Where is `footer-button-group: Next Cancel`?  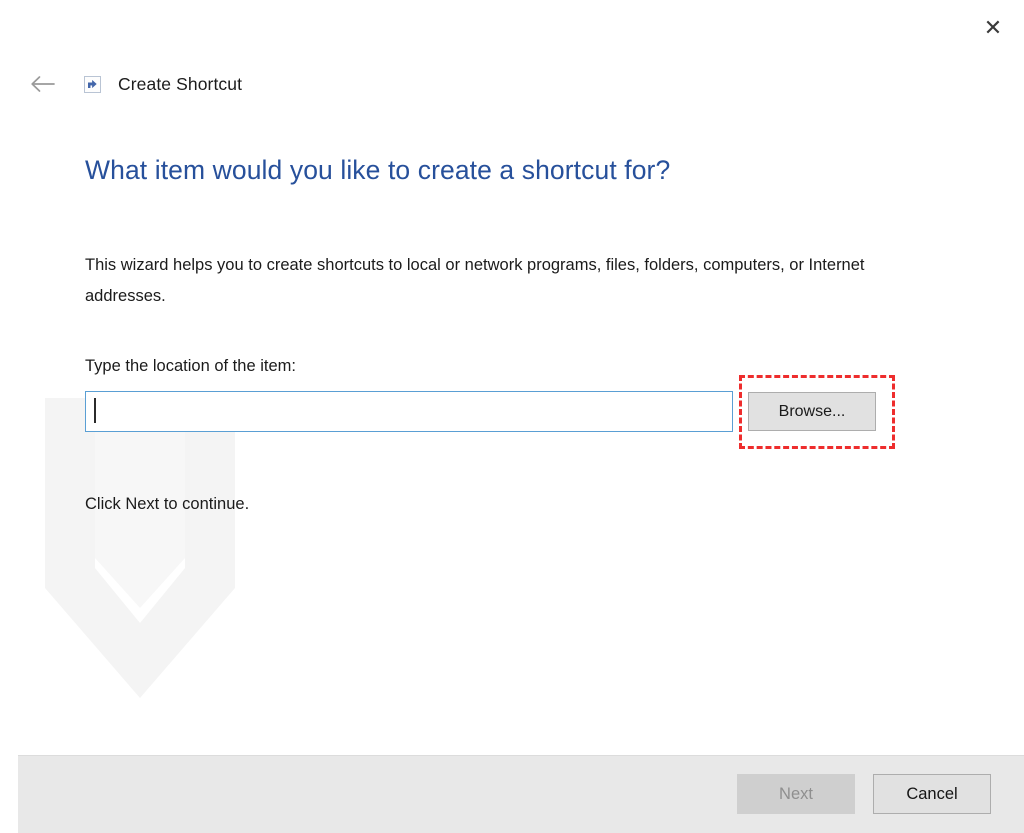
footer-button-group: Next Cancel is located at coordinates (864, 794).